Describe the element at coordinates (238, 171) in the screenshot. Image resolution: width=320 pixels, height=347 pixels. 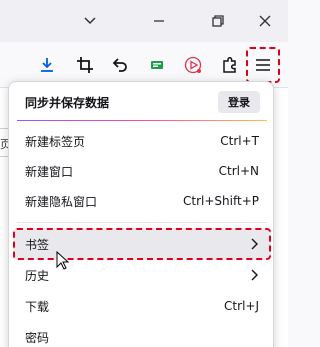
I see `menu-item-shortcut: Ctrl+N` at that location.